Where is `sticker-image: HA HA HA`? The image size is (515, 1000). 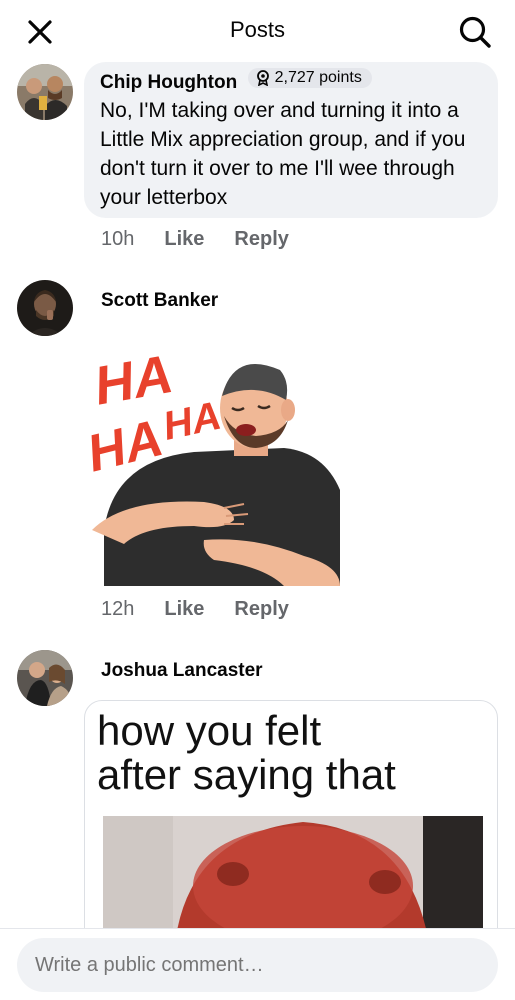 sticker-image: HA HA HA is located at coordinates (211, 458).